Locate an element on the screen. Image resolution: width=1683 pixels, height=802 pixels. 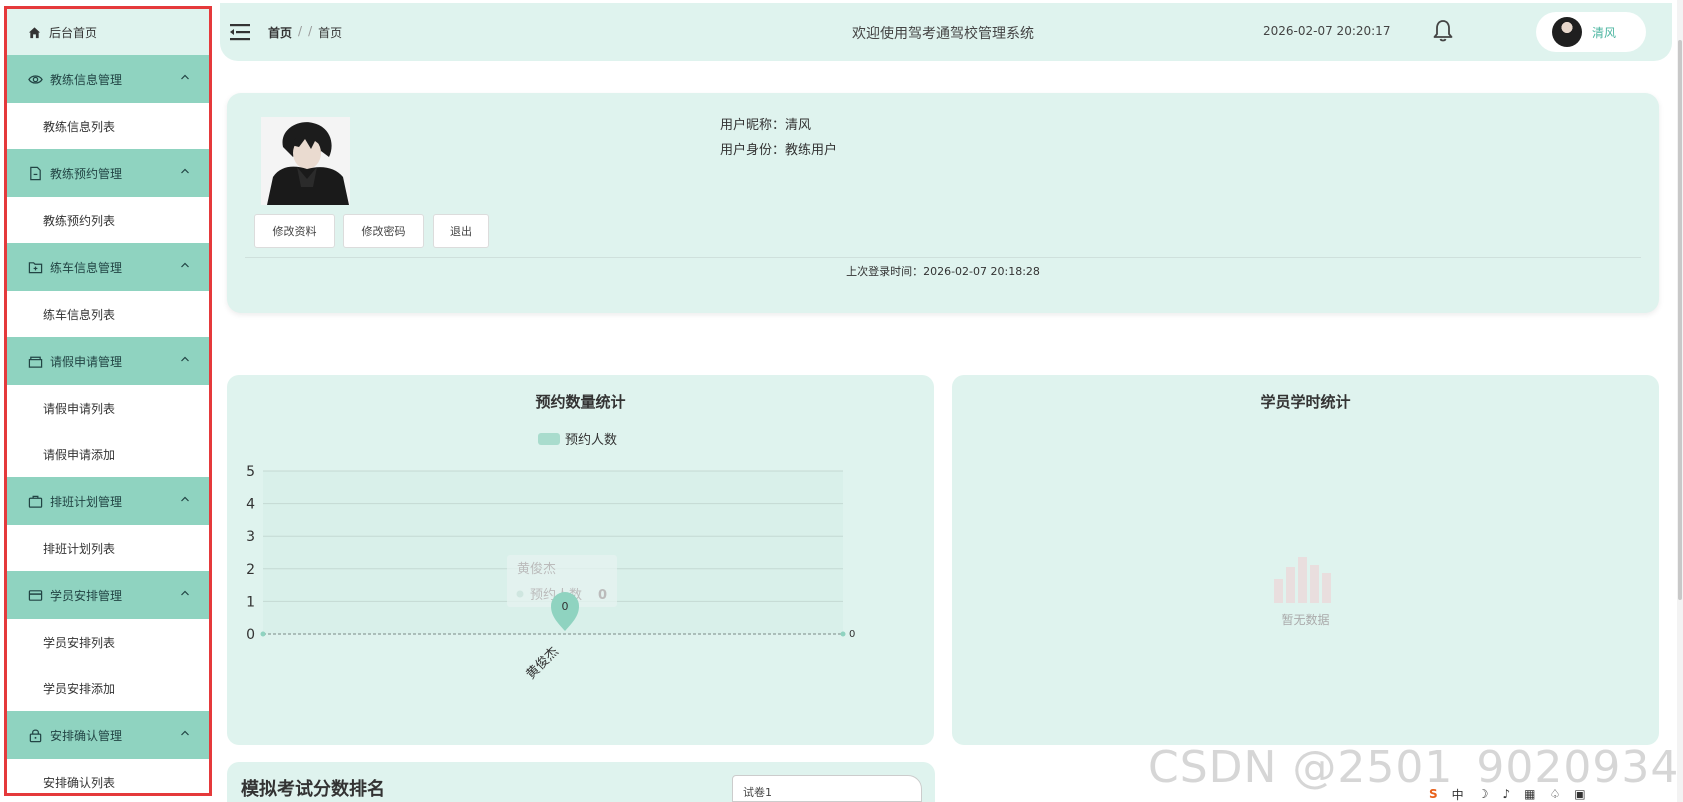
x-tick-label: 黄俊杰 is located at coordinates (543, 663).